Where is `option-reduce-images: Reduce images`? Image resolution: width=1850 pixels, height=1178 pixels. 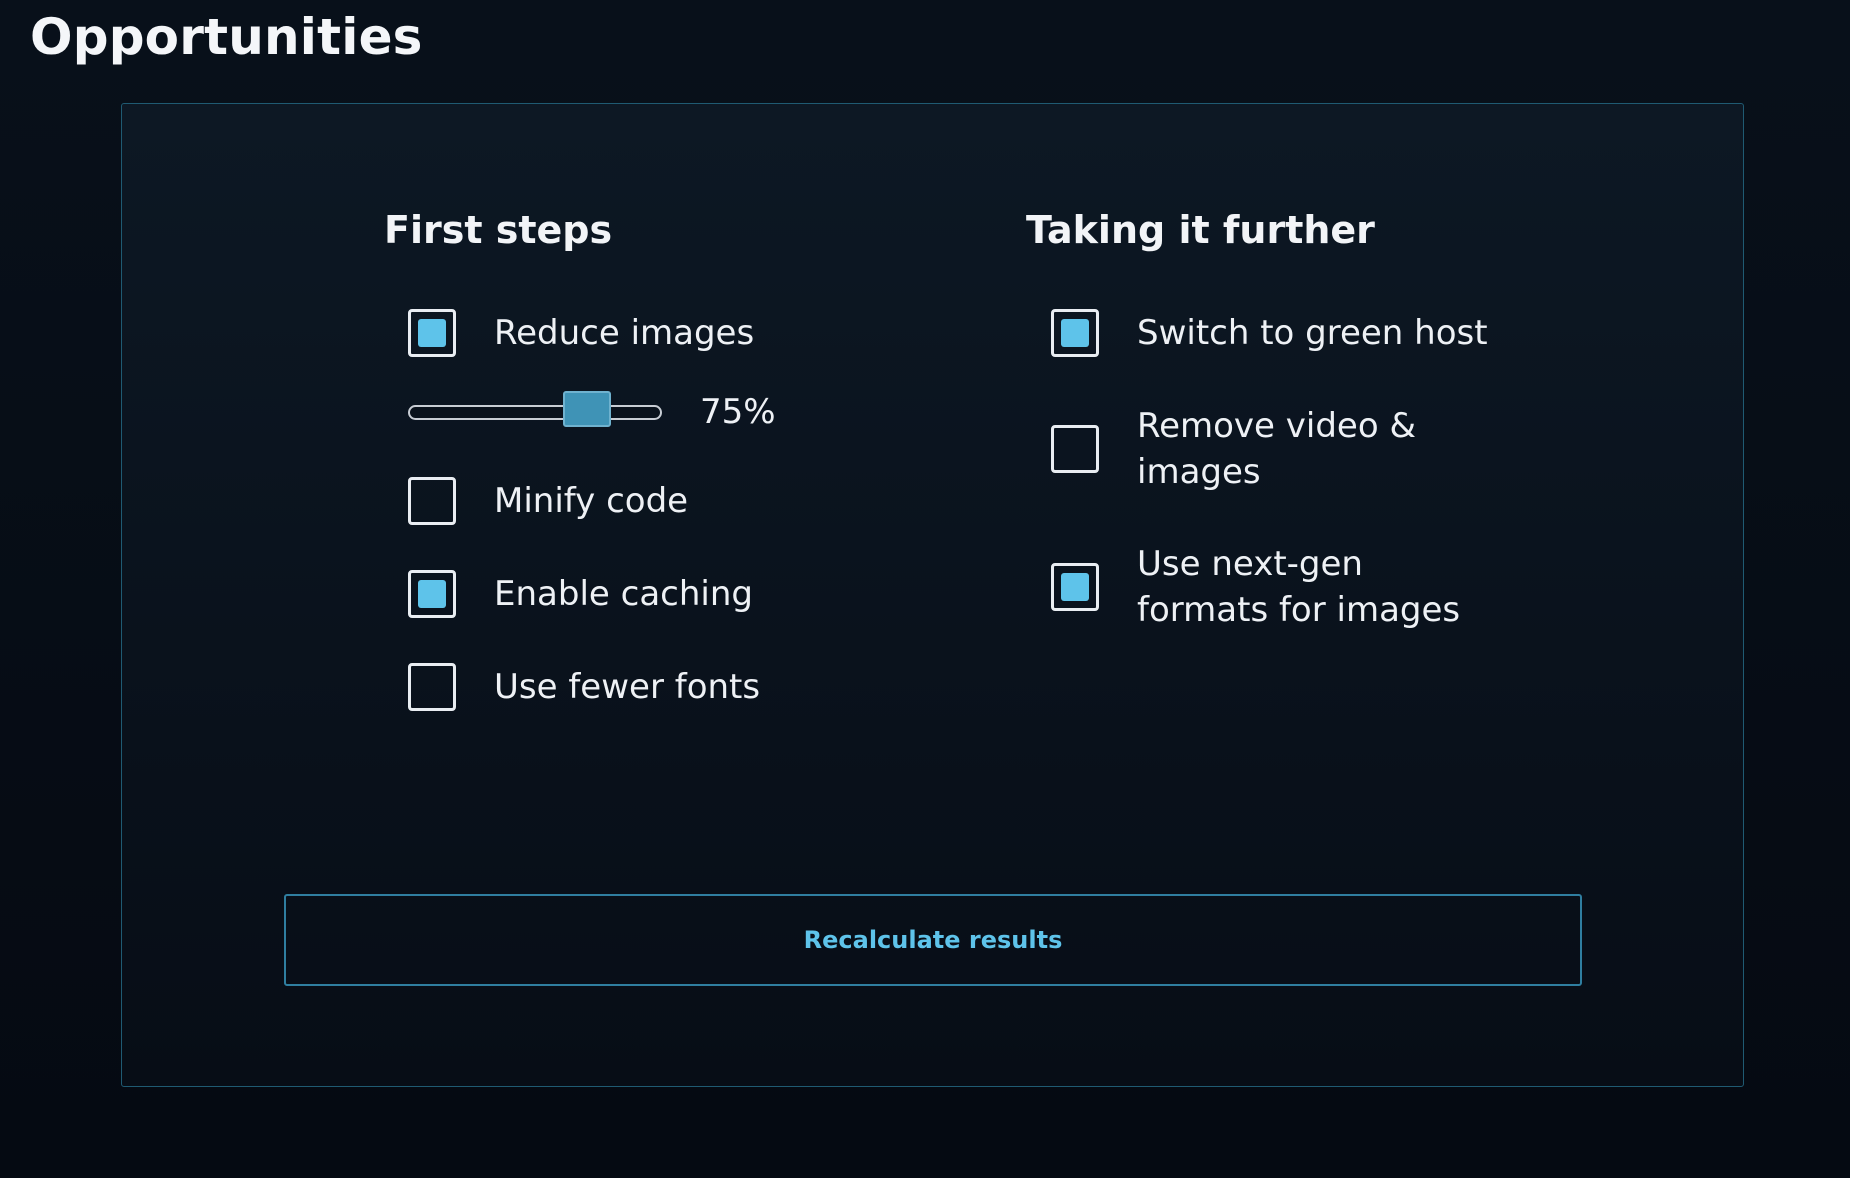 option-reduce-images: Reduce images is located at coordinates (581, 333).